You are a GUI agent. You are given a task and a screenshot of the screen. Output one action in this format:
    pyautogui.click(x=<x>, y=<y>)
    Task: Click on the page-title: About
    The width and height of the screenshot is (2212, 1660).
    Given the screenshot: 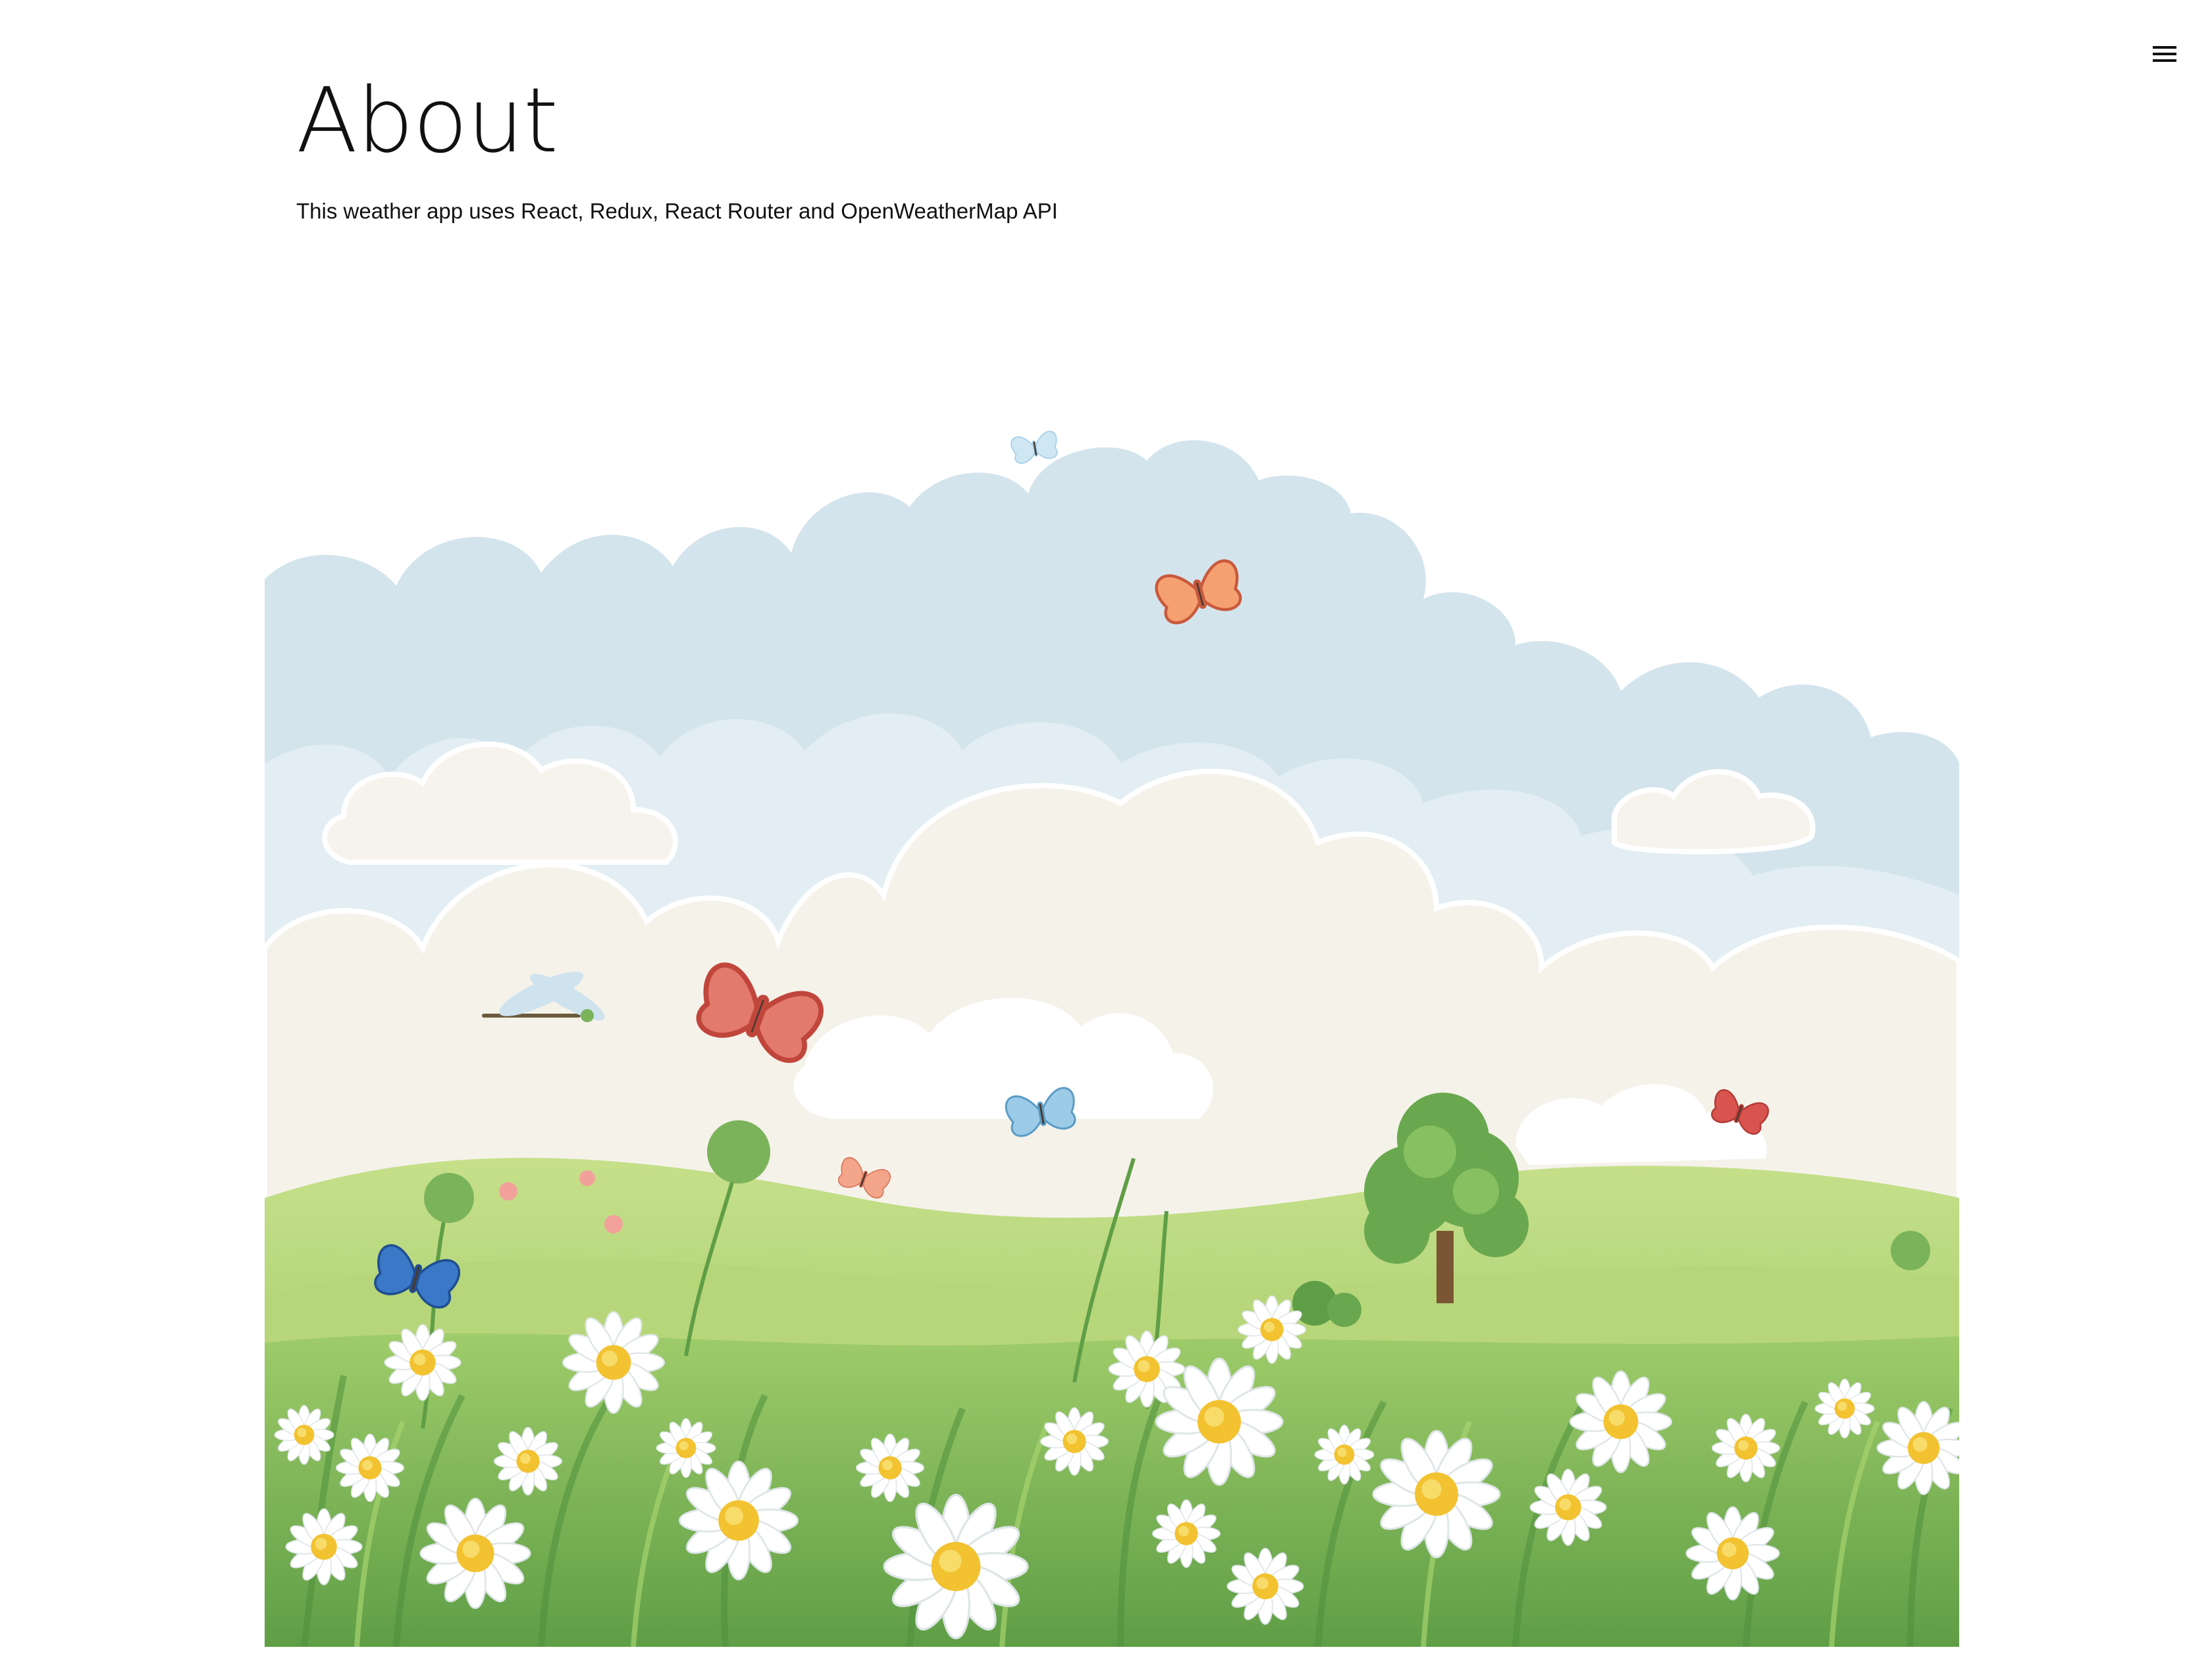 What is the action you would take?
    pyautogui.click(x=427, y=121)
    